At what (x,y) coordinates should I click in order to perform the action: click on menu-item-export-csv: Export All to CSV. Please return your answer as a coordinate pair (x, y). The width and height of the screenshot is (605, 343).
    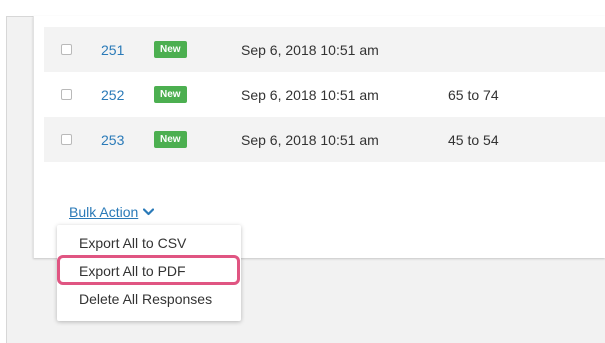
    Looking at the image, I should click on (132, 243).